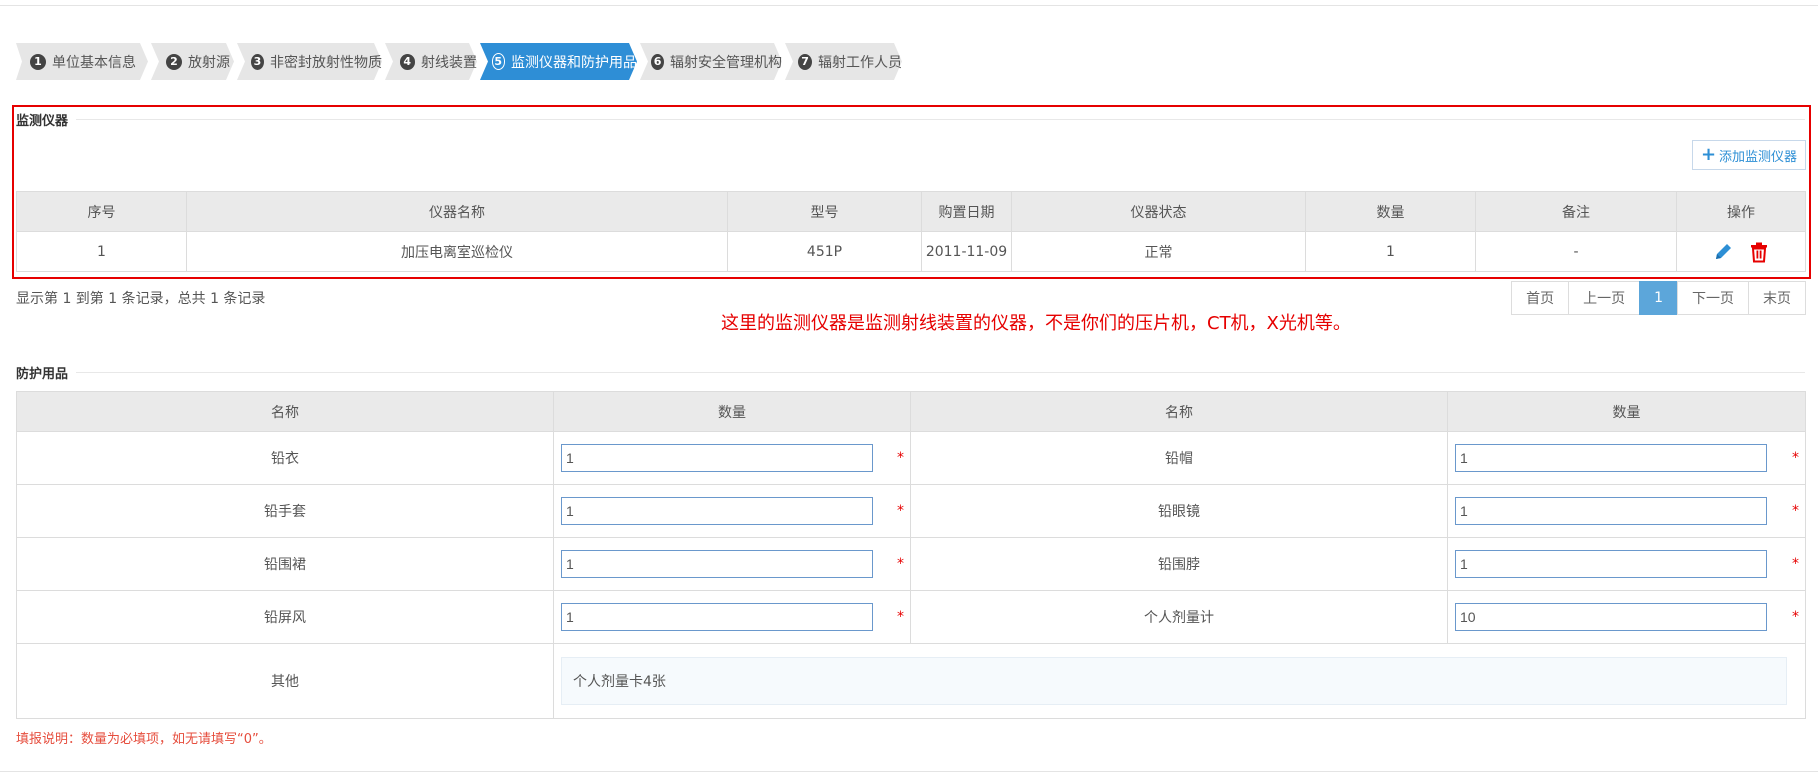  I want to click on lead-coat-qty-input, so click(717, 458).